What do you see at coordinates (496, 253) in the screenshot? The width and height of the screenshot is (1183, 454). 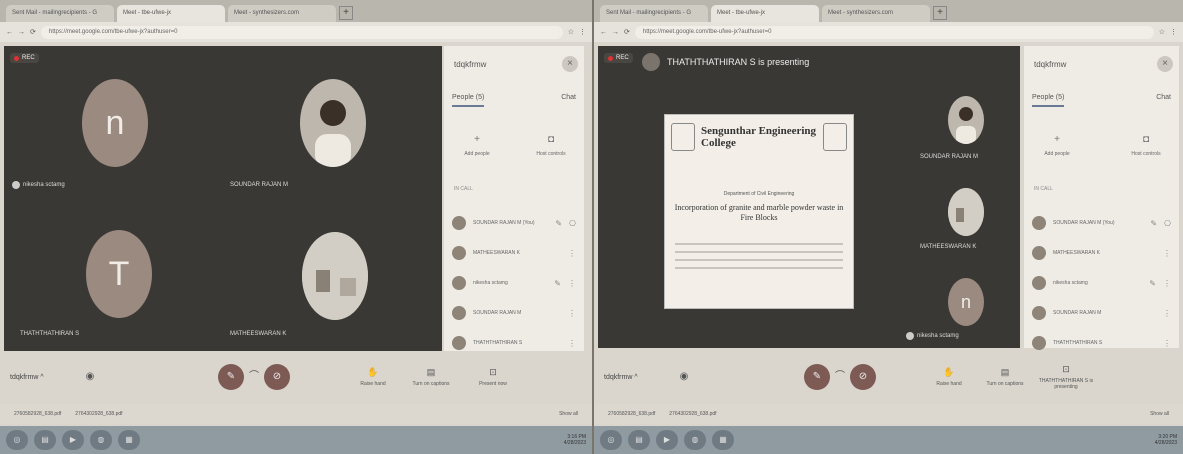 I see `participant-name: MATHEESWARAN K` at bounding box center [496, 253].